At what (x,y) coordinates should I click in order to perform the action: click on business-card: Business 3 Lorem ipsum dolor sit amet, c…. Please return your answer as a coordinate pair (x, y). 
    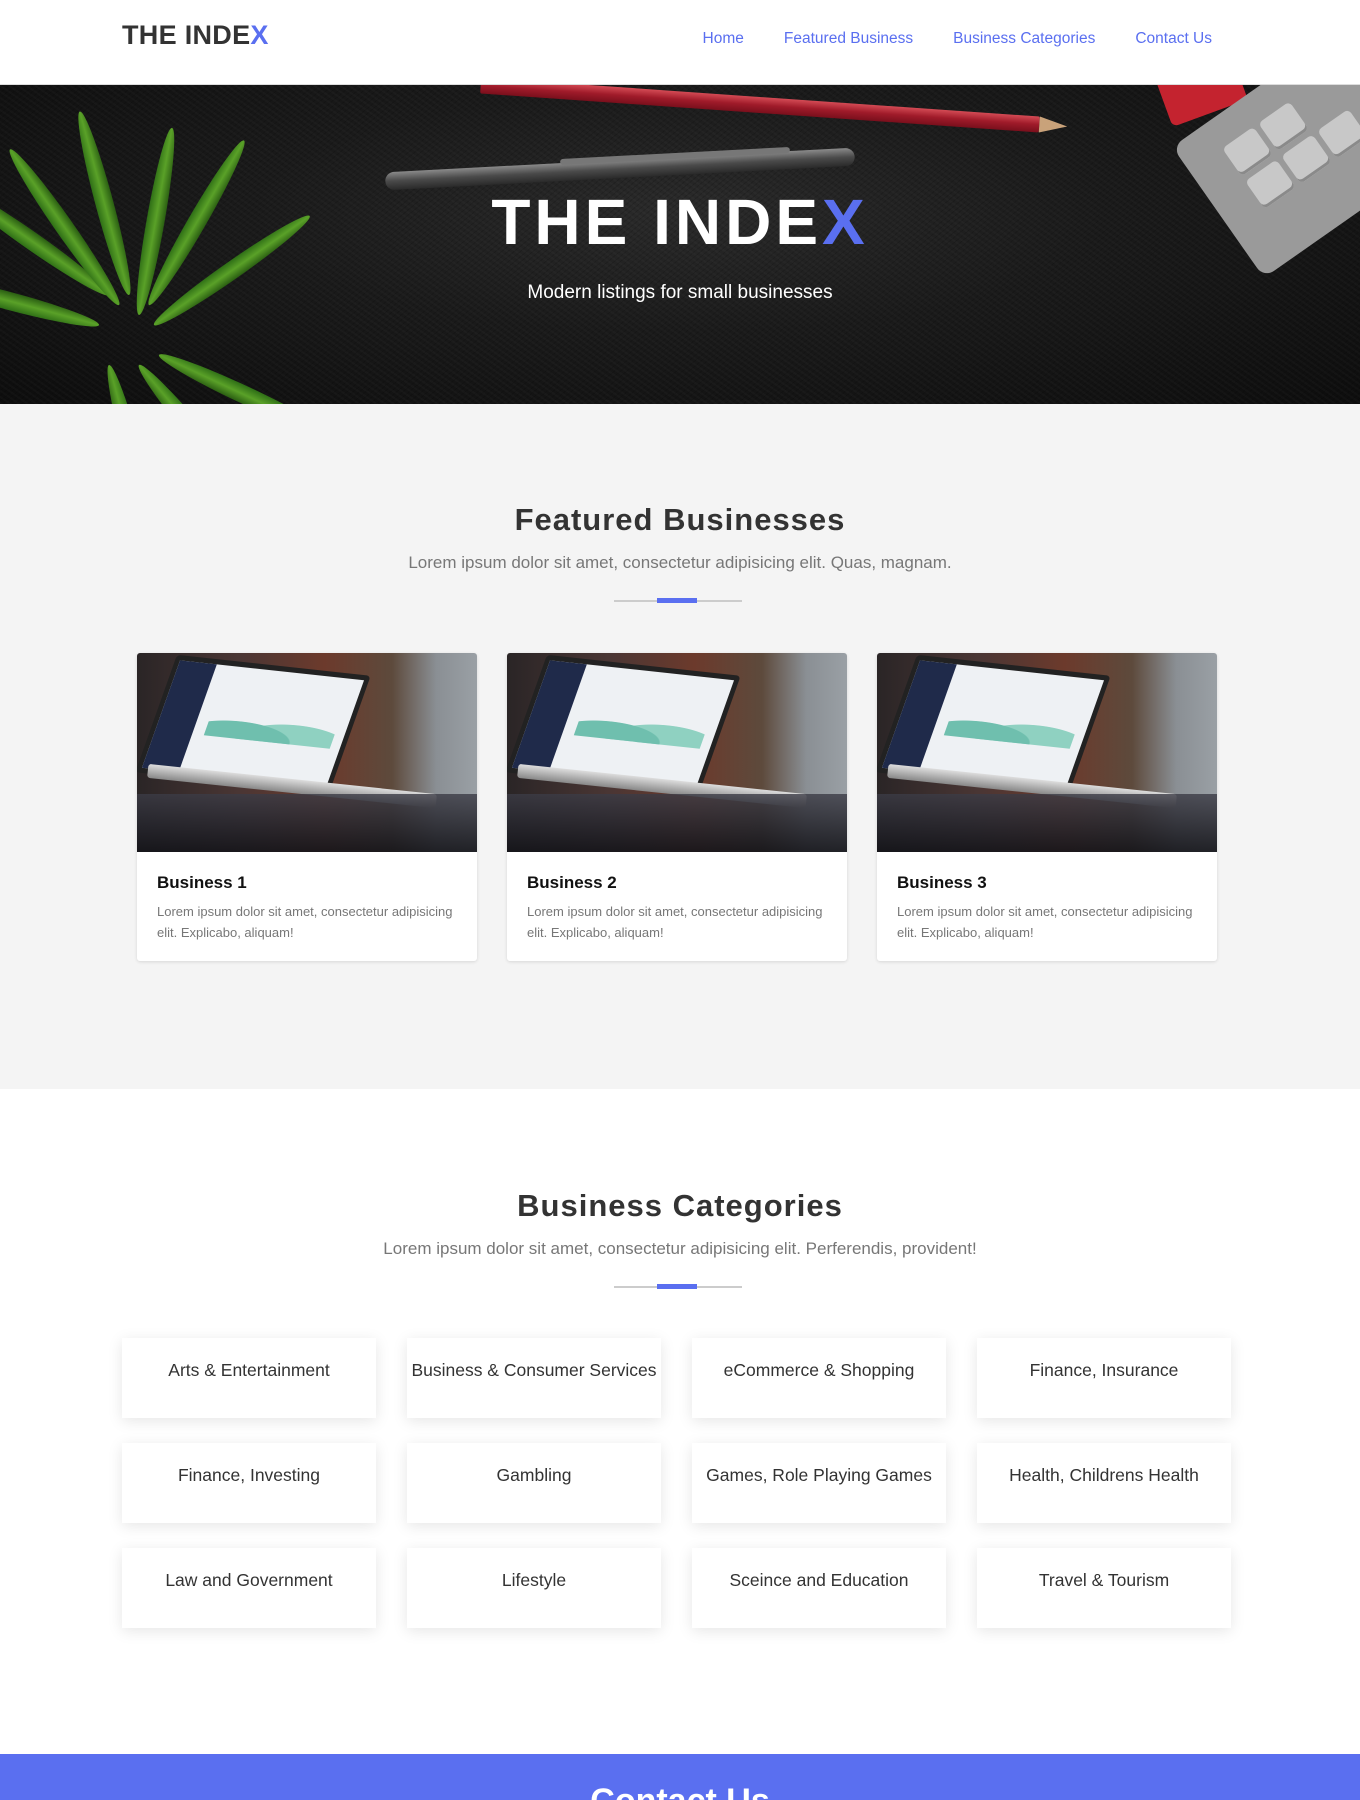
    Looking at the image, I should click on (1047, 807).